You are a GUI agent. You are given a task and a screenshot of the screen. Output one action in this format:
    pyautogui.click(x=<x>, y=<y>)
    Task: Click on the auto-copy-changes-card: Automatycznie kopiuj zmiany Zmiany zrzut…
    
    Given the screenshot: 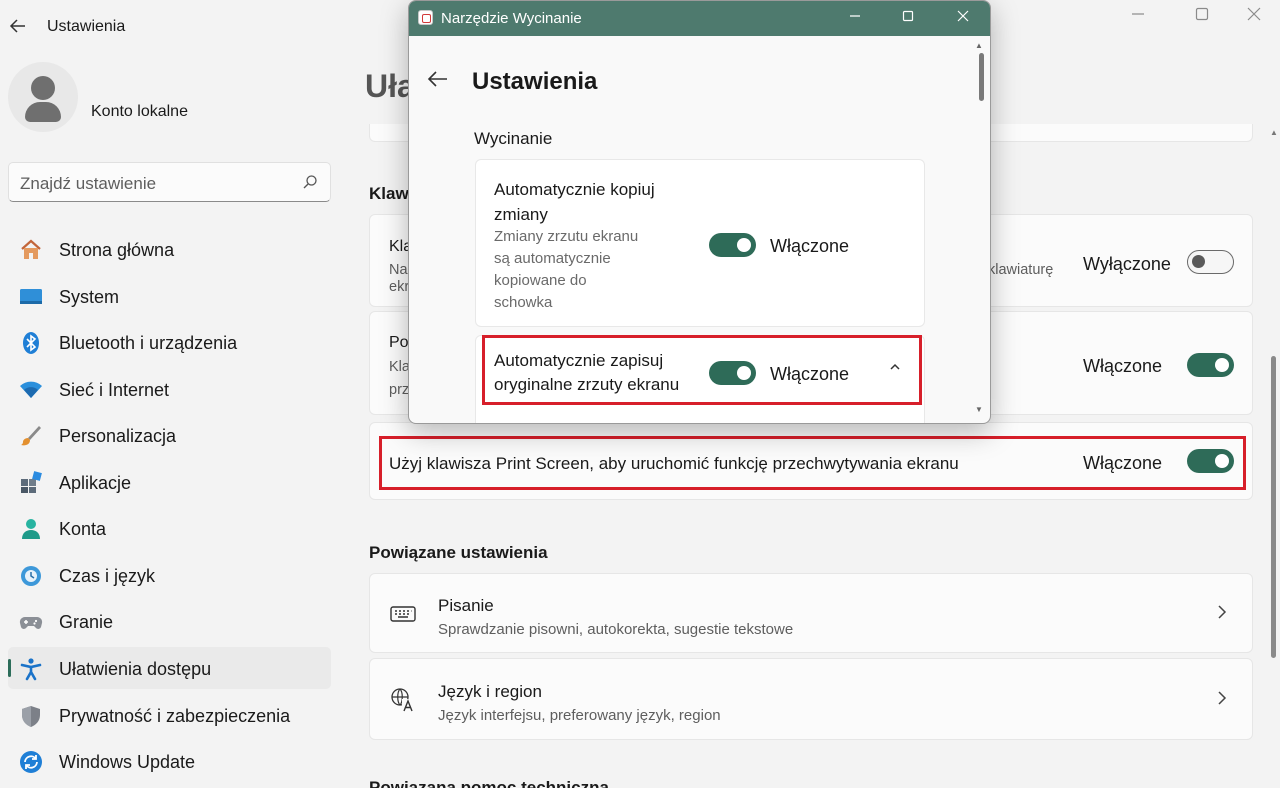 What is the action you would take?
    pyautogui.click(x=700, y=243)
    